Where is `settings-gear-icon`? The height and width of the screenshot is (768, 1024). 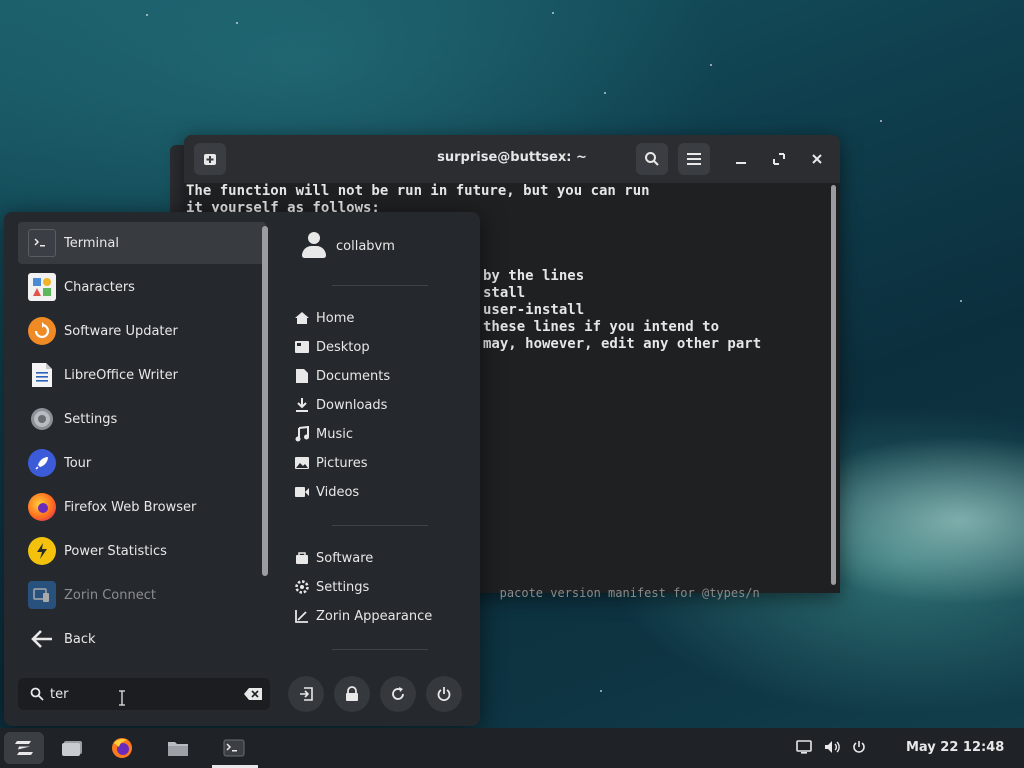
settings-gear-icon is located at coordinates (42, 419).